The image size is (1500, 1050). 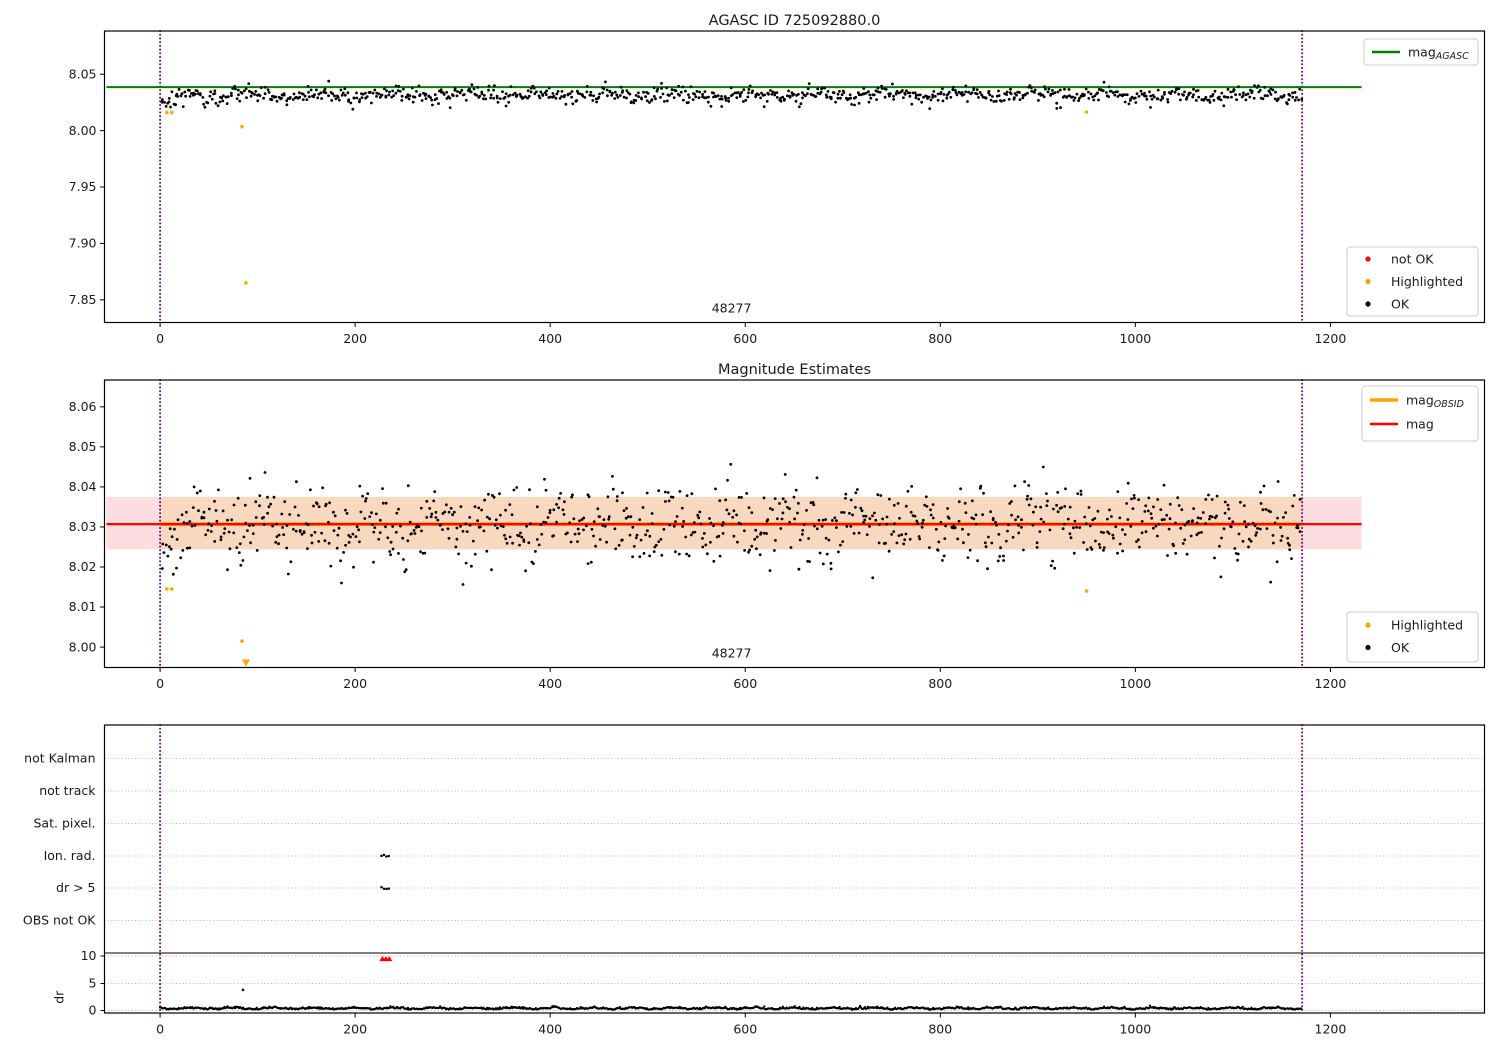 What do you see at coordinates (59, 920) in the screenshot?
I see `category-label: OBS not OK` at bounding box center [59, 920].